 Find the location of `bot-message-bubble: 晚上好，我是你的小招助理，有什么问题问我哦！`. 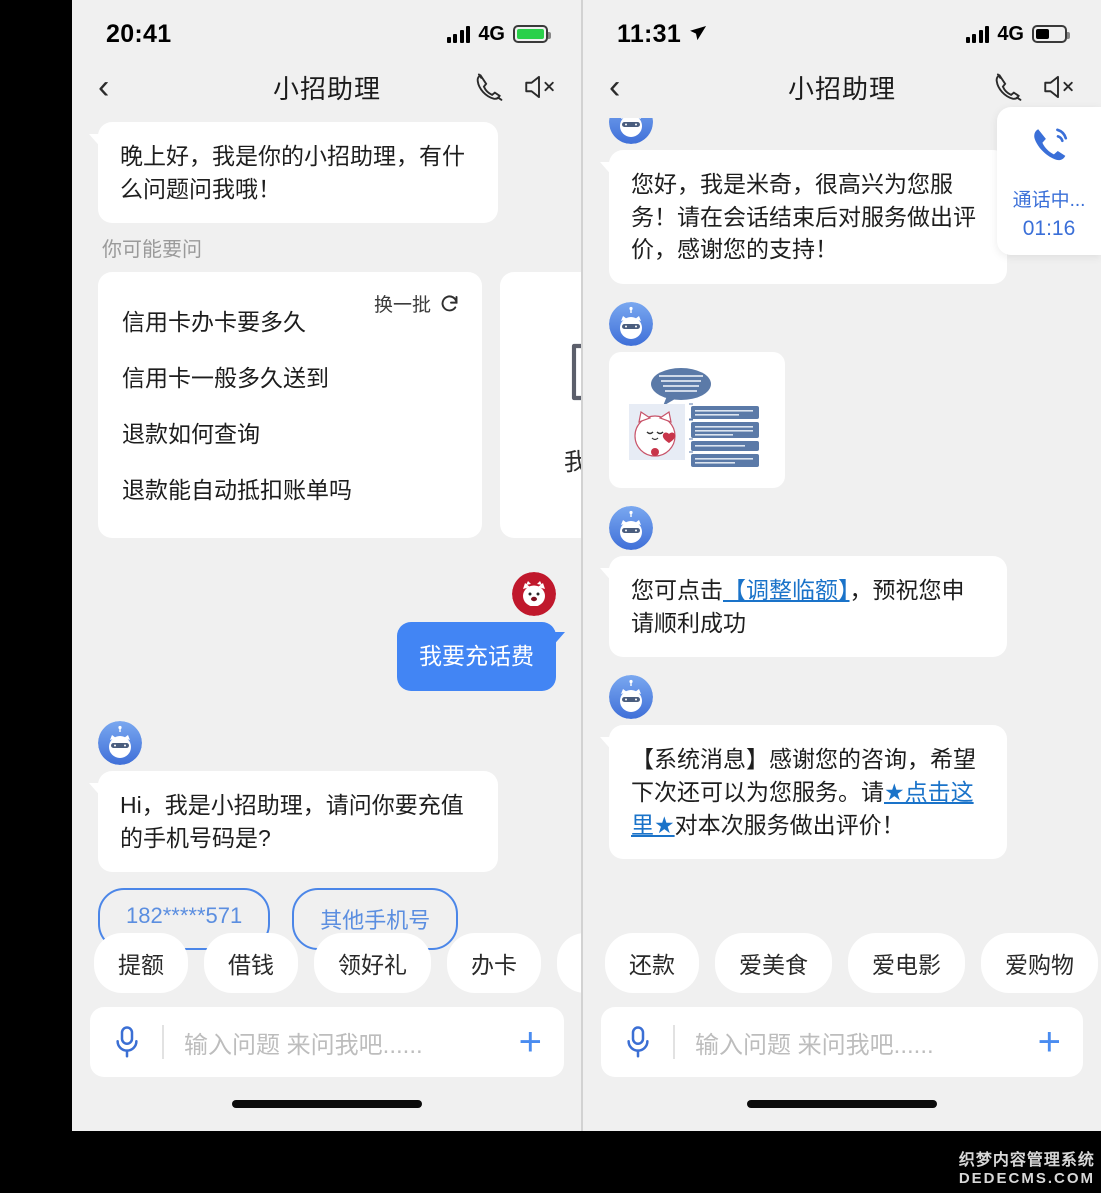

bot-message-bubble: 晚上好，我是你的小招助理，有什么问题问我哦！ is located at coordinates (293, 173).